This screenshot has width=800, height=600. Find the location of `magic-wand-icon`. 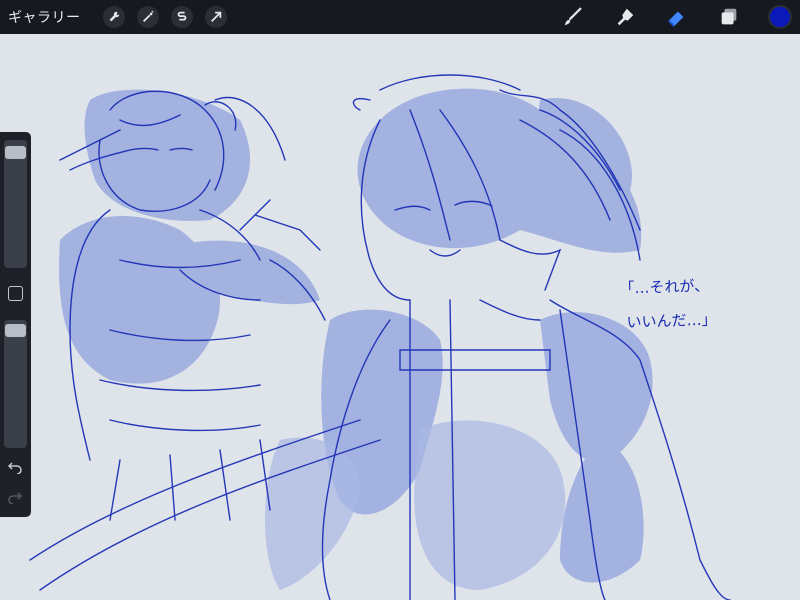

magic-wand-icon is located at coordinates (147, 17).